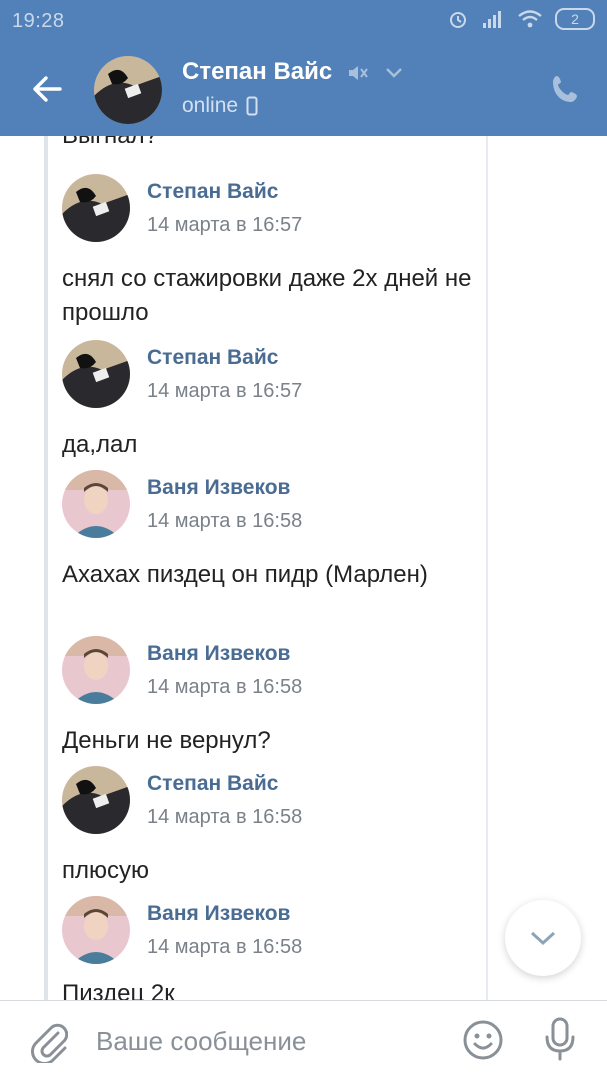 This screenshot has width=607, height=1080. I want to click on status-icons: 2, so click(521, 19).